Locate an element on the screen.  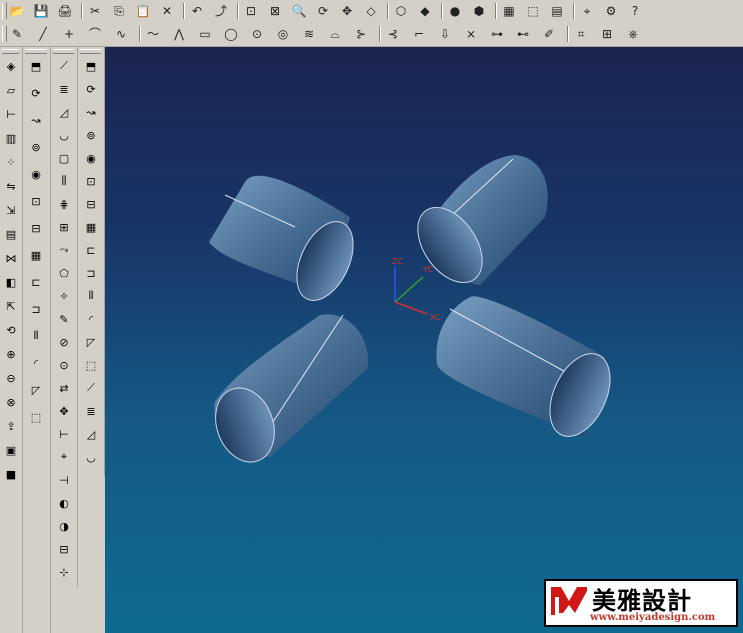
curve-icon: ∿ is located at coordinates (121, 34).